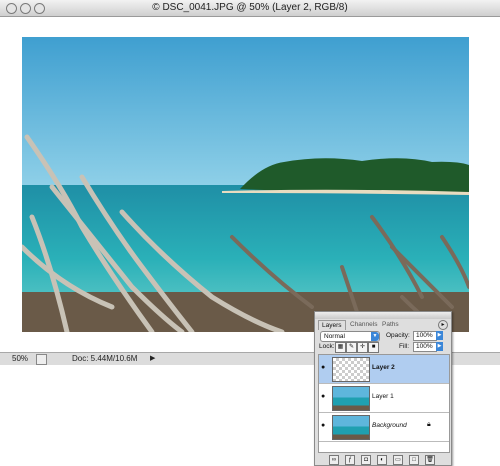 This screenshot has width=500, height=466. Describe the element at coordinates (439, 335) in the screenshot. I see `opacity-slider-icon: ▶` at that location.